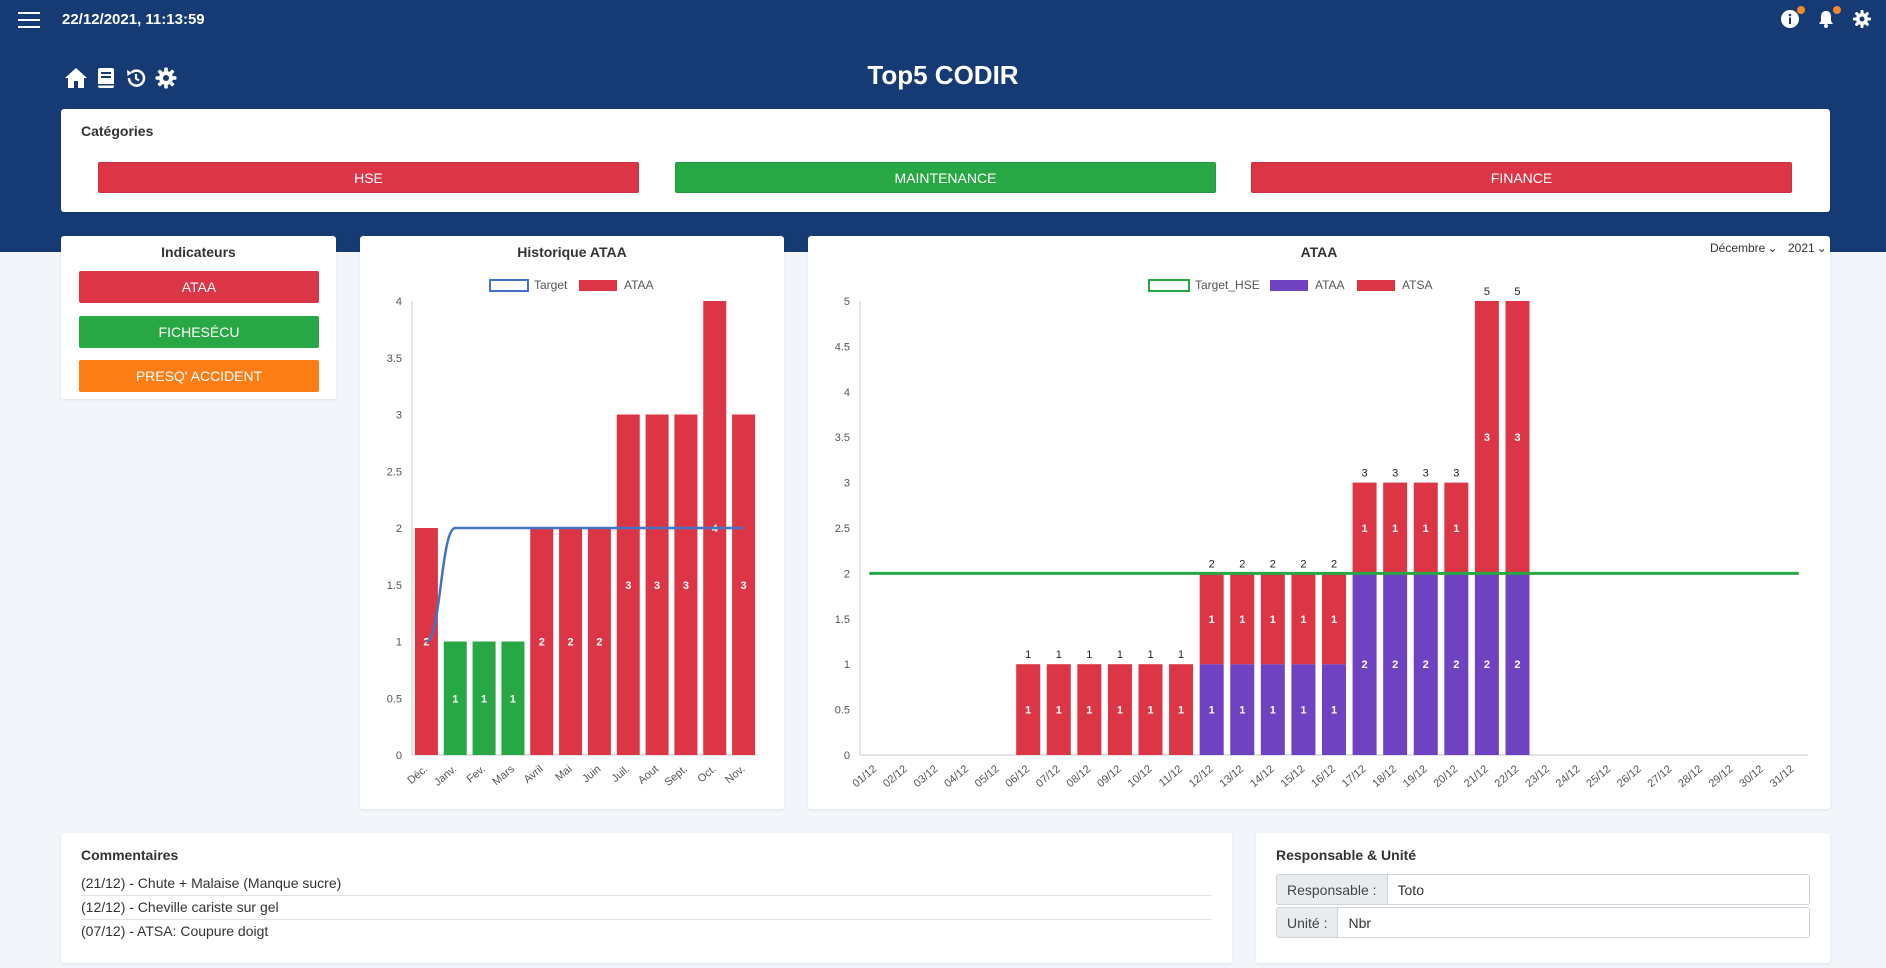 The width and height of the screenshot is (1886, 968). Describe the element at coordinates (987, 776) in the screenshot. I see `x-tick-label: 05/12` at that location.